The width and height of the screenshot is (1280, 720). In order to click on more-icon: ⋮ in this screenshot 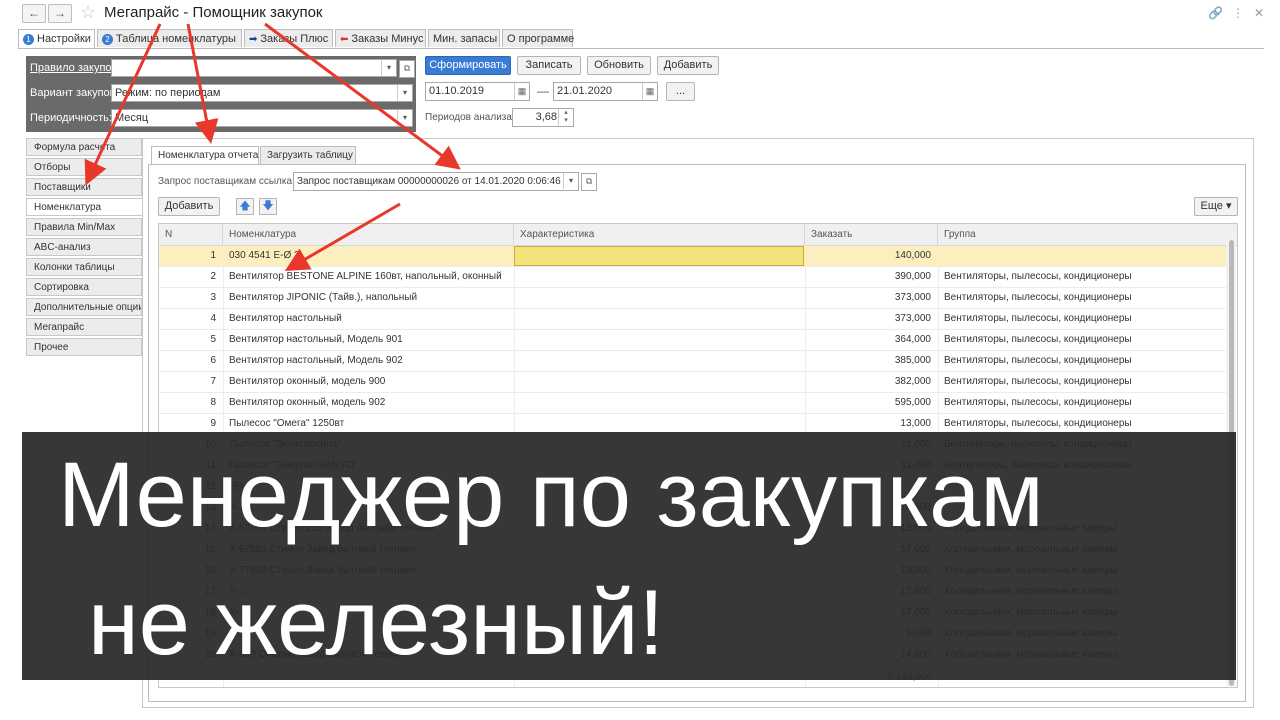, I will do `click(1238, 13)`.